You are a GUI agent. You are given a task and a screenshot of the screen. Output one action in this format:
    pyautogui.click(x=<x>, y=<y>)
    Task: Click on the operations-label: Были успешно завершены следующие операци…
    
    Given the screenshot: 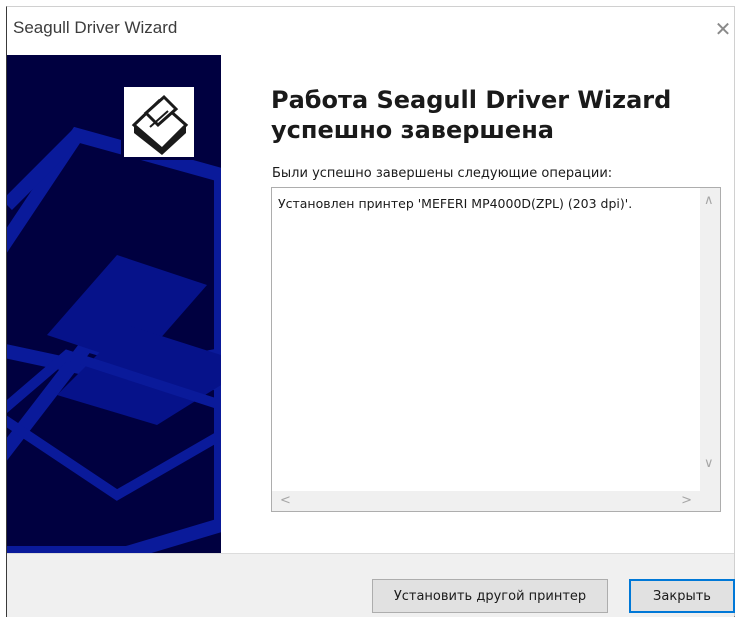 What is the action you would take?
    pyautogui.click(x=442, y=173)
    